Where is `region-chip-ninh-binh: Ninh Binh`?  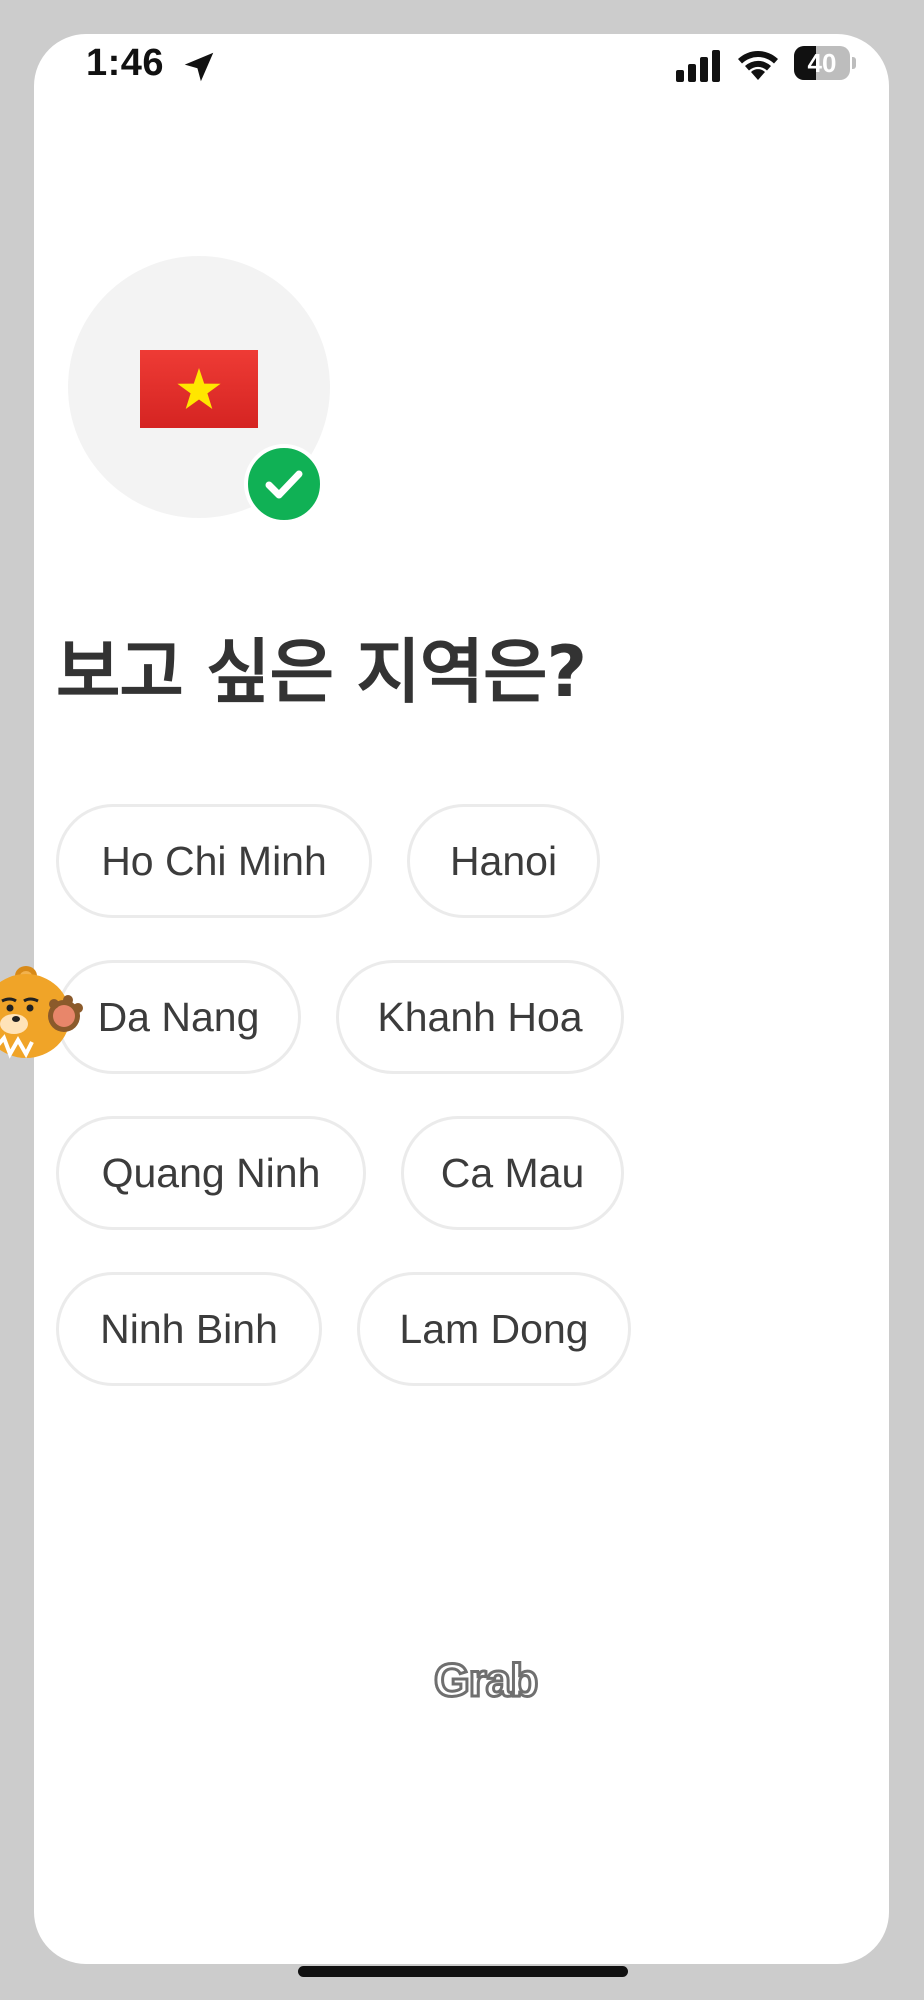
region-chip-ninh-binh: Ninh Binh is located at coordinates (189, 1329).